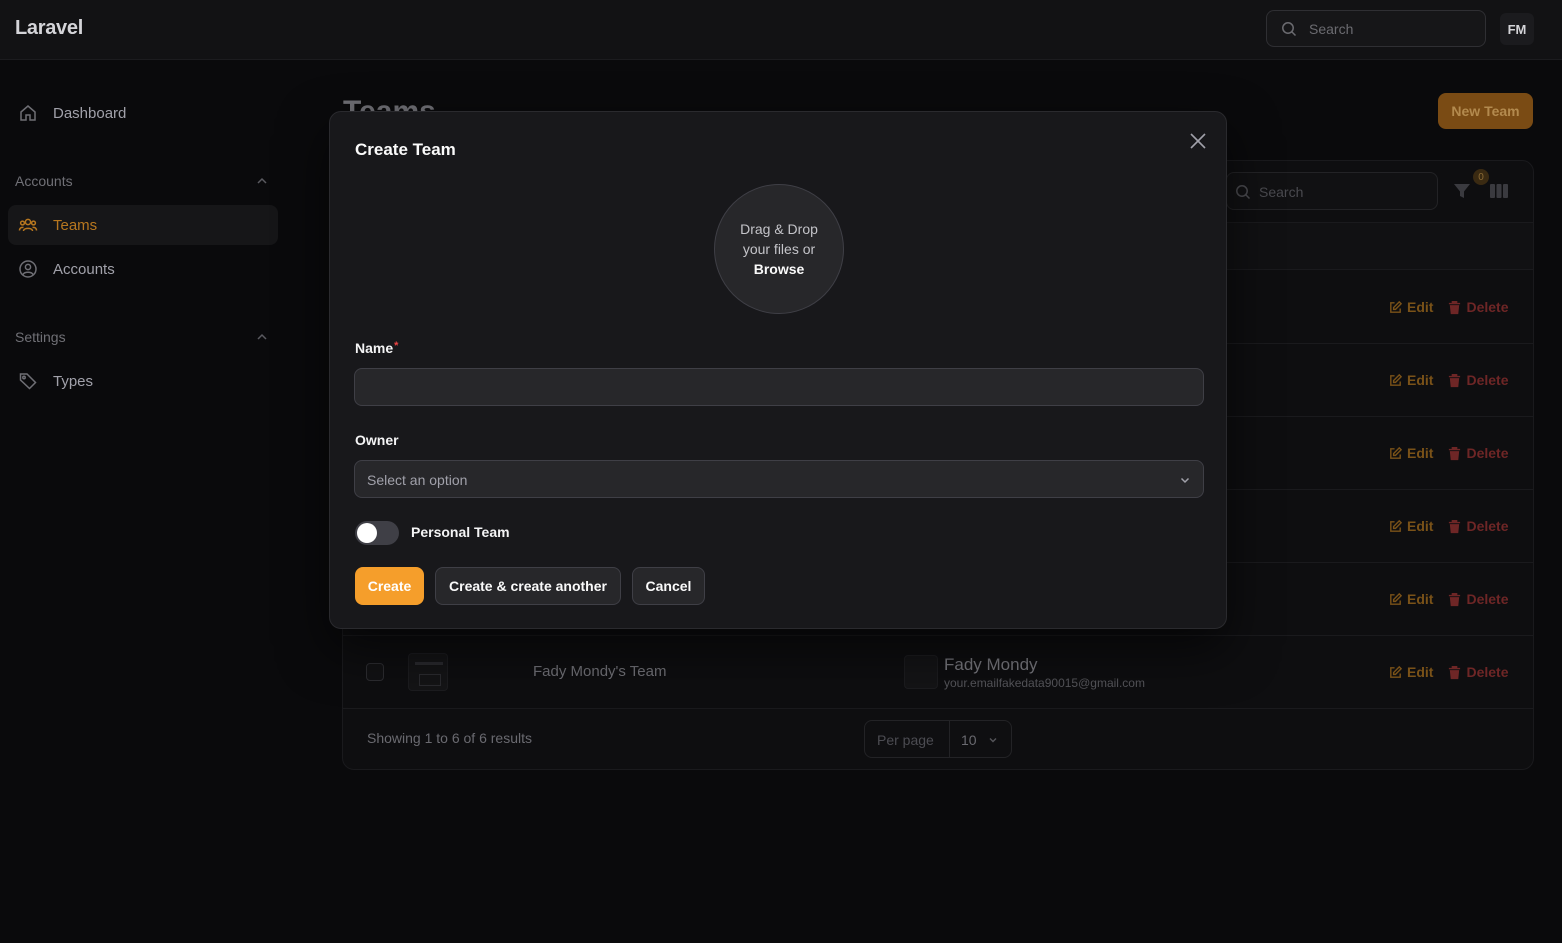  What do you see at coordinates (374, 348) in the screenshot?
I see `name-label-text: Name` at bounding box center [374, 348].